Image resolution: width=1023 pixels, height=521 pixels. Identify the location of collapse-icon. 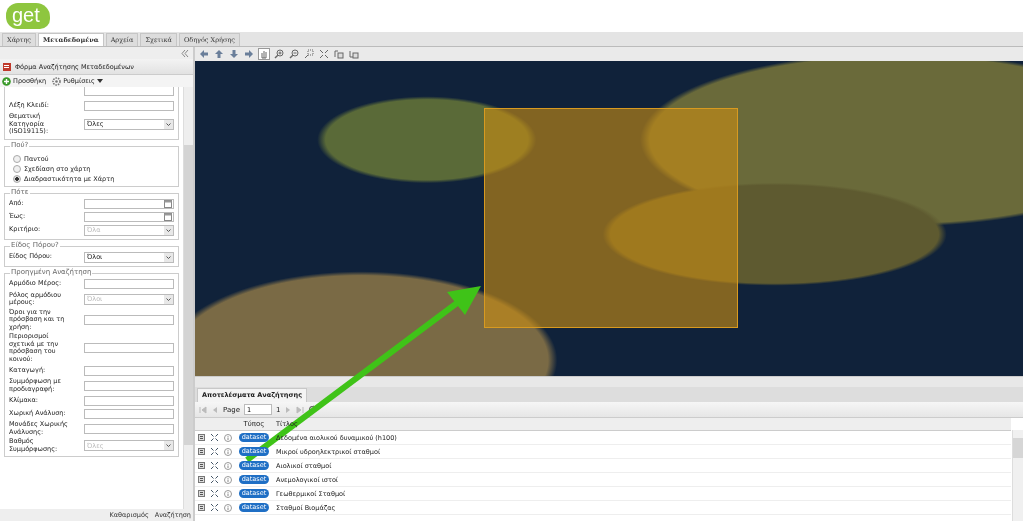
(185, 53).